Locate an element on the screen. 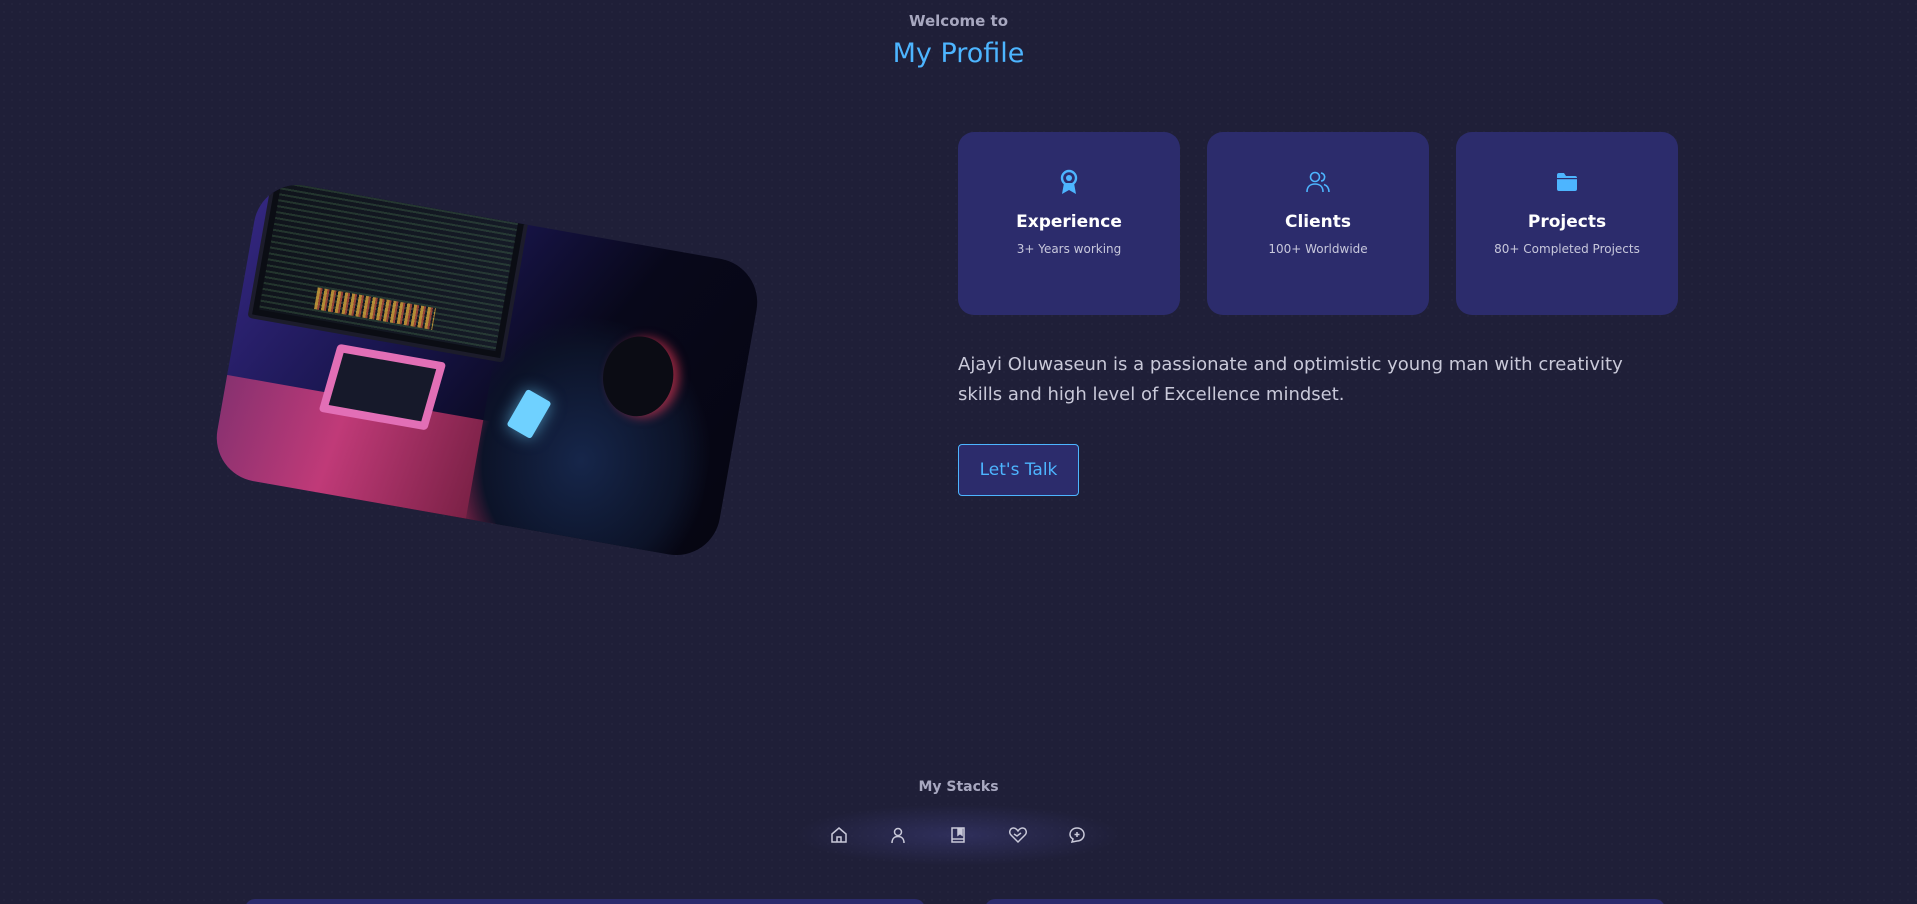  services-icon is located at coordinates (1017, 835).